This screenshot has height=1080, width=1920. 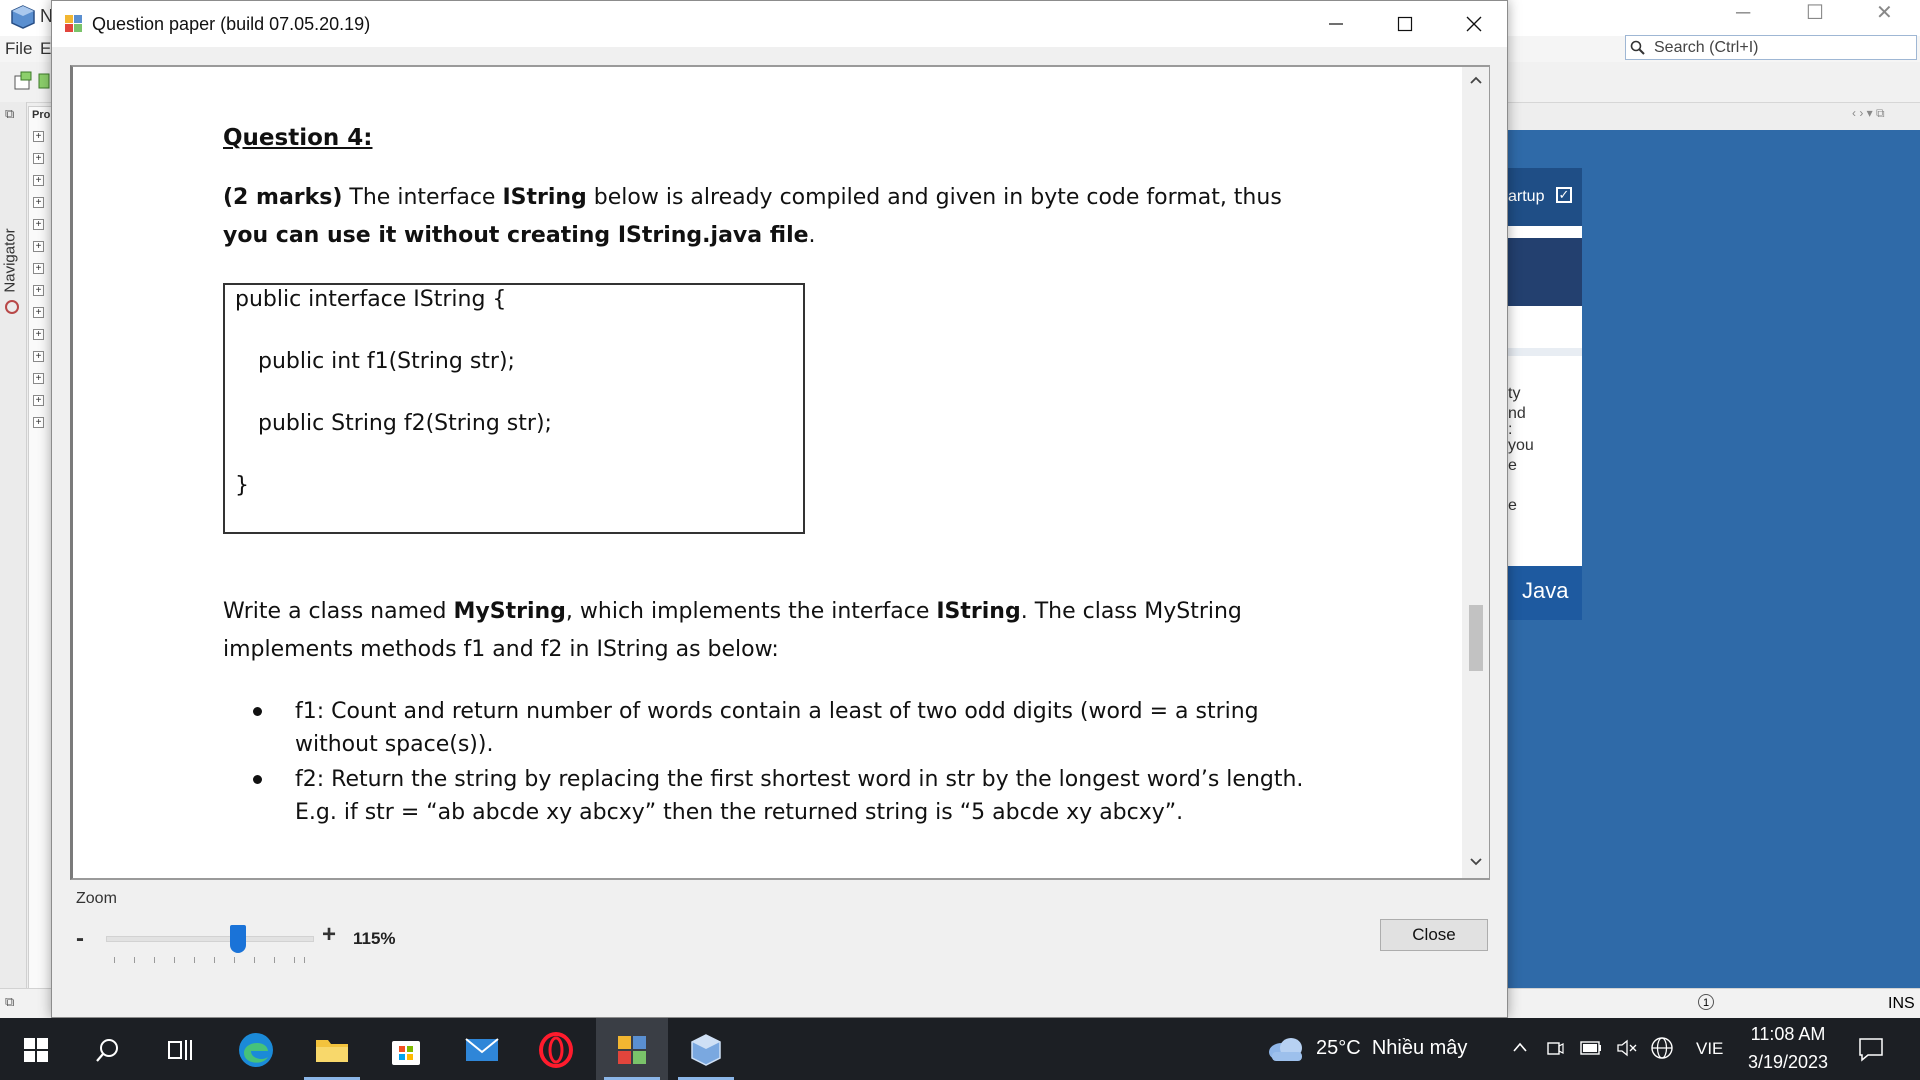 I want to click on search-button, so click(x=108, y=1050).